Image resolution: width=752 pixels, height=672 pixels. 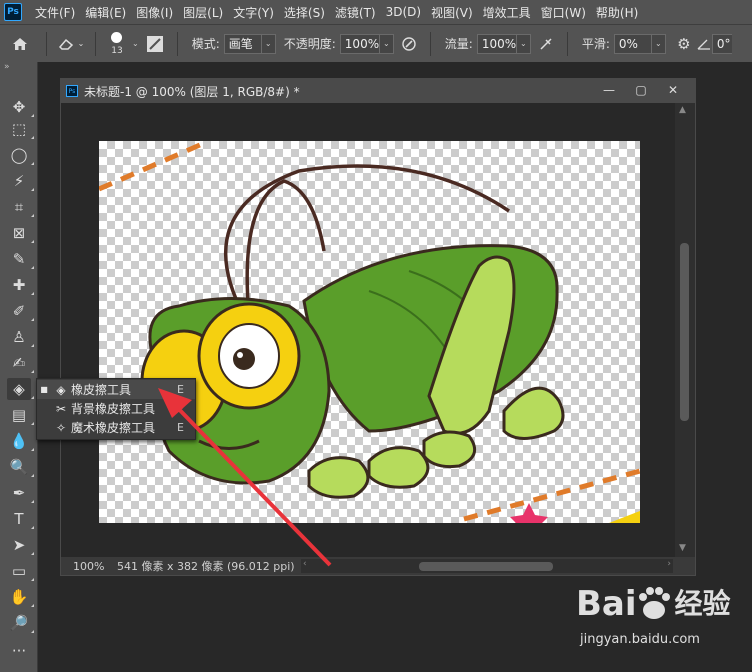 What do you see at coordinates (661, 626) in the screenshot?
I see `baidu-jingyan-watermark: Bai 经验 jingyan.baidu.com` at bounding box center [661, 626].